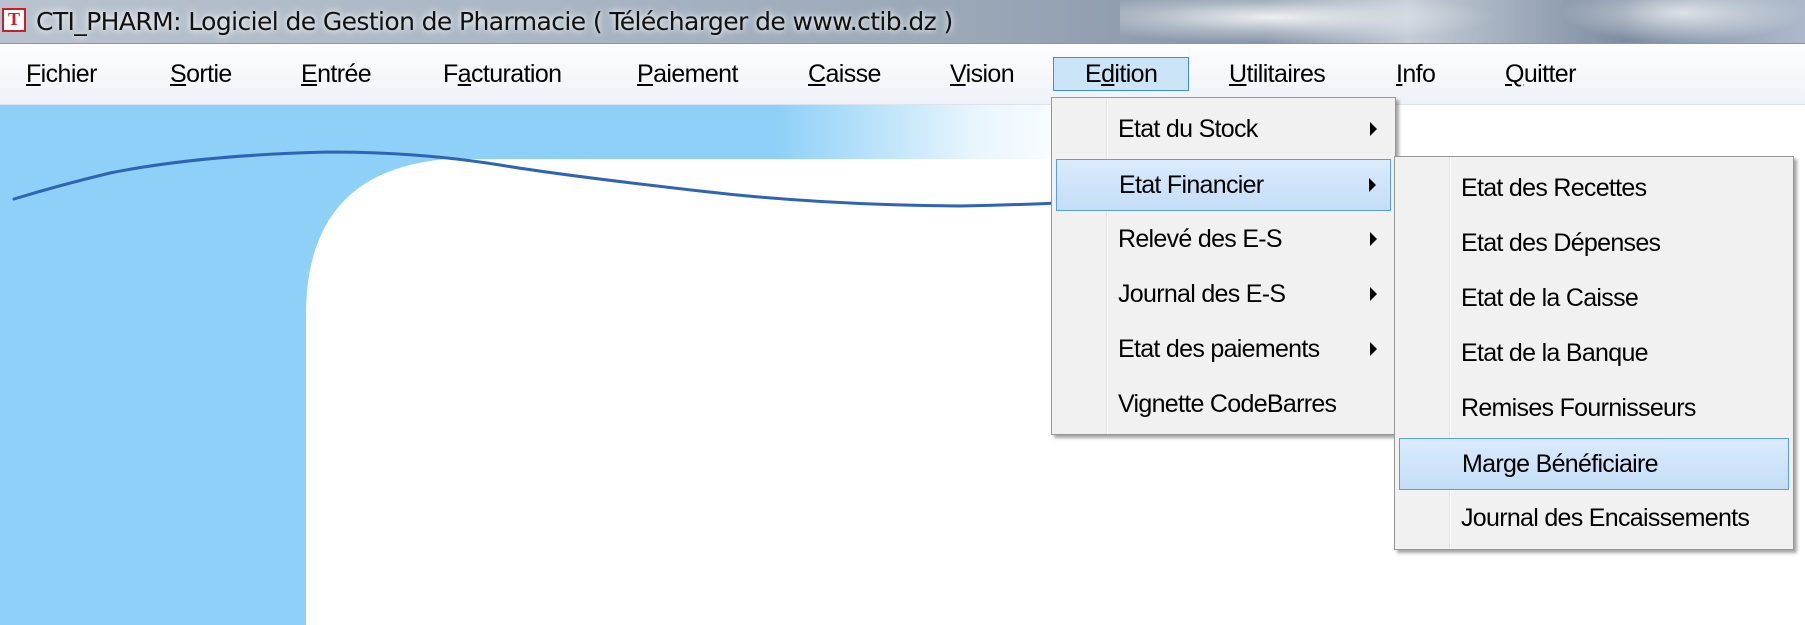 The image size is (1805, 625). I want to click on menu-item-etat-des-depenses: Etat des Dépenses, so click(1594, 244).